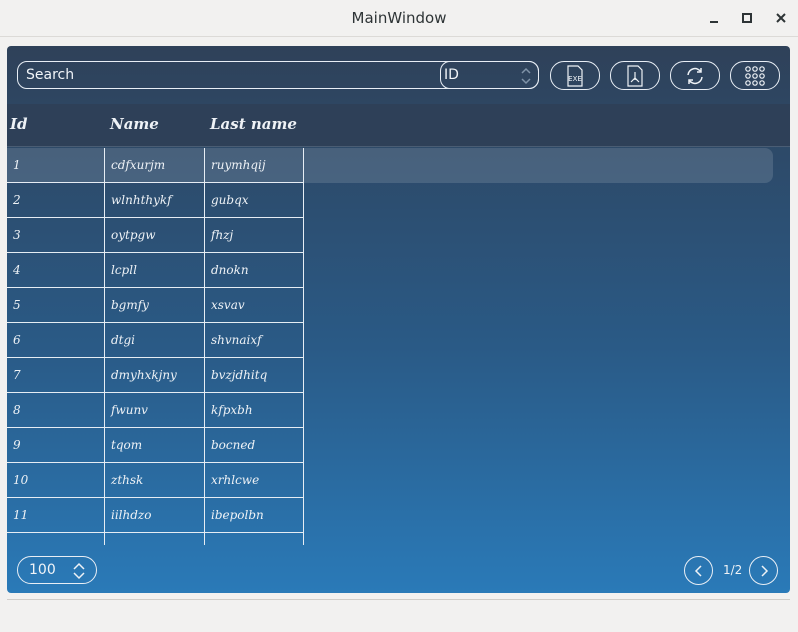 This screenshot has height=632, width=798. Describe the element at coordinates (55, 445) in the screenshot. I see `cell-id: 9` at that location.